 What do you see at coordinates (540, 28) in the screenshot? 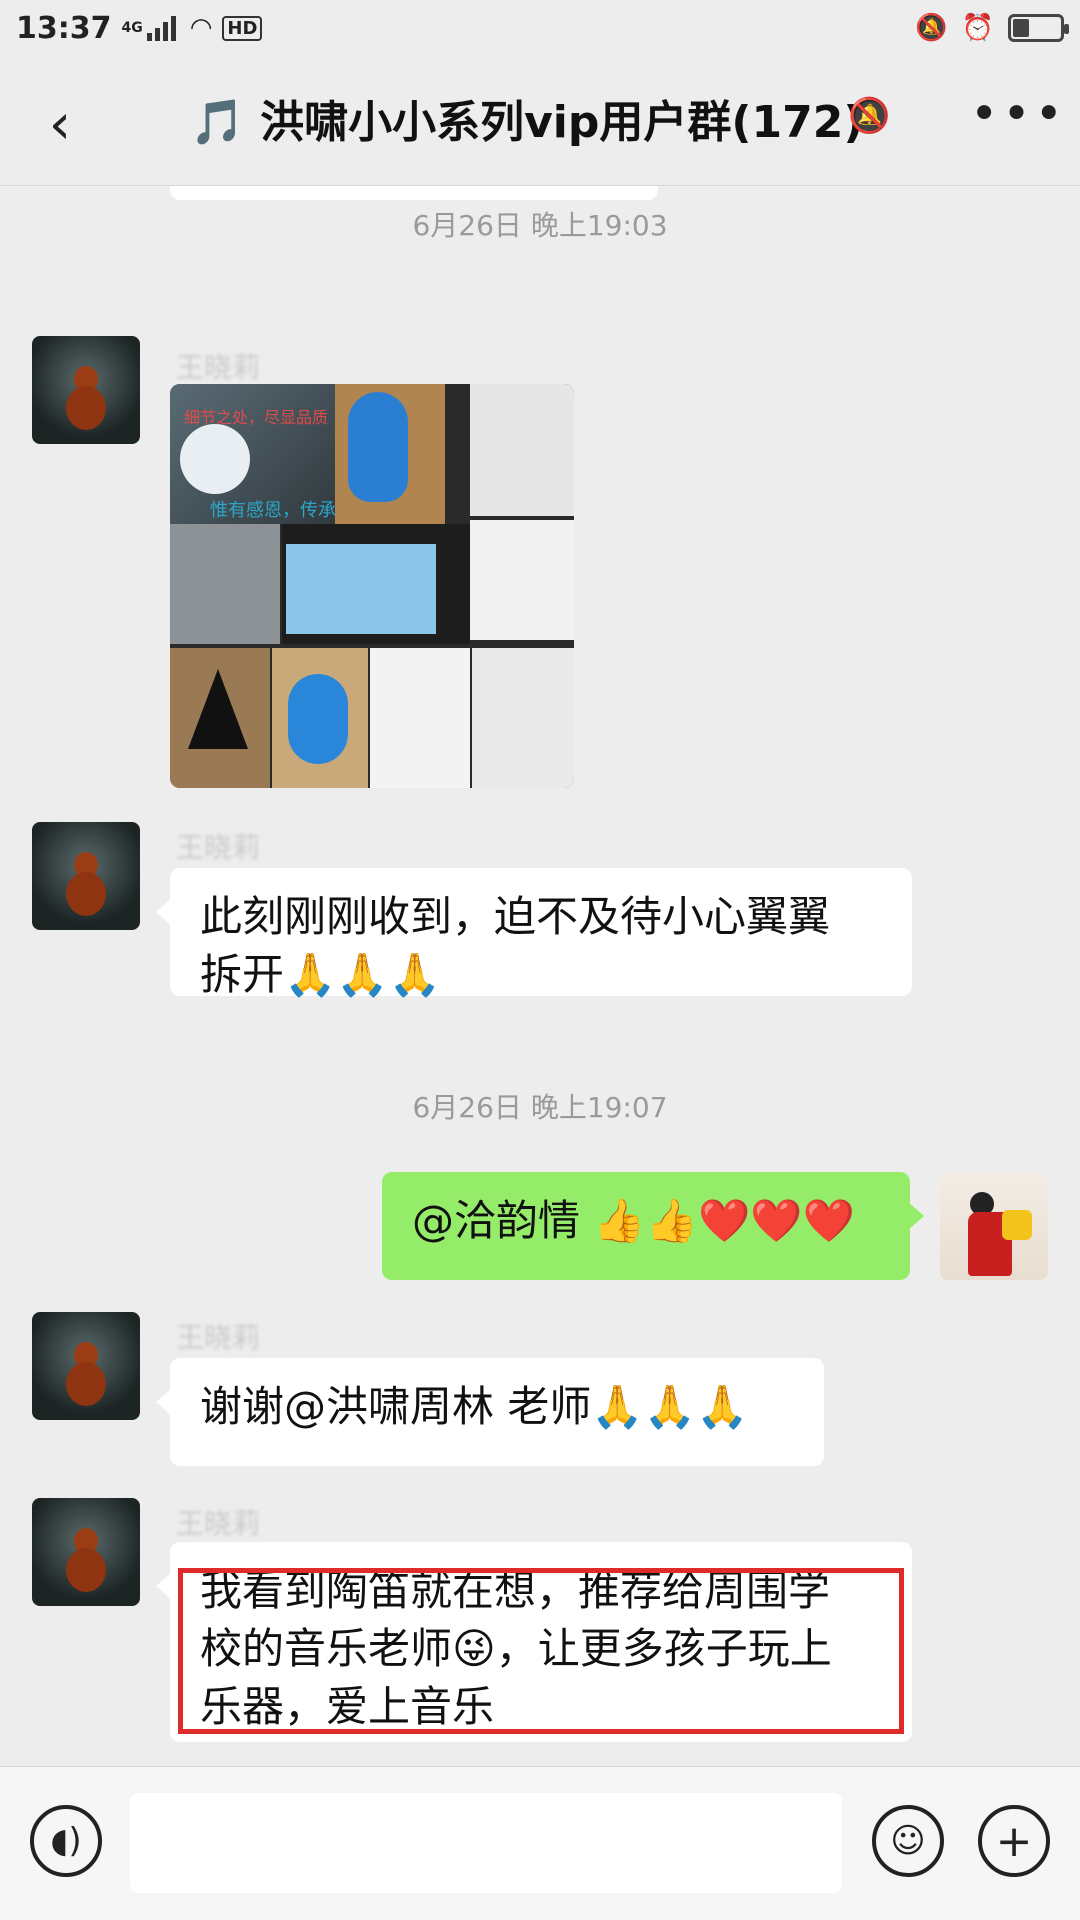
I see `status-bar: 13:37 4G ◠ HD 🔕 ⏰` at bounding box center [540, 28].